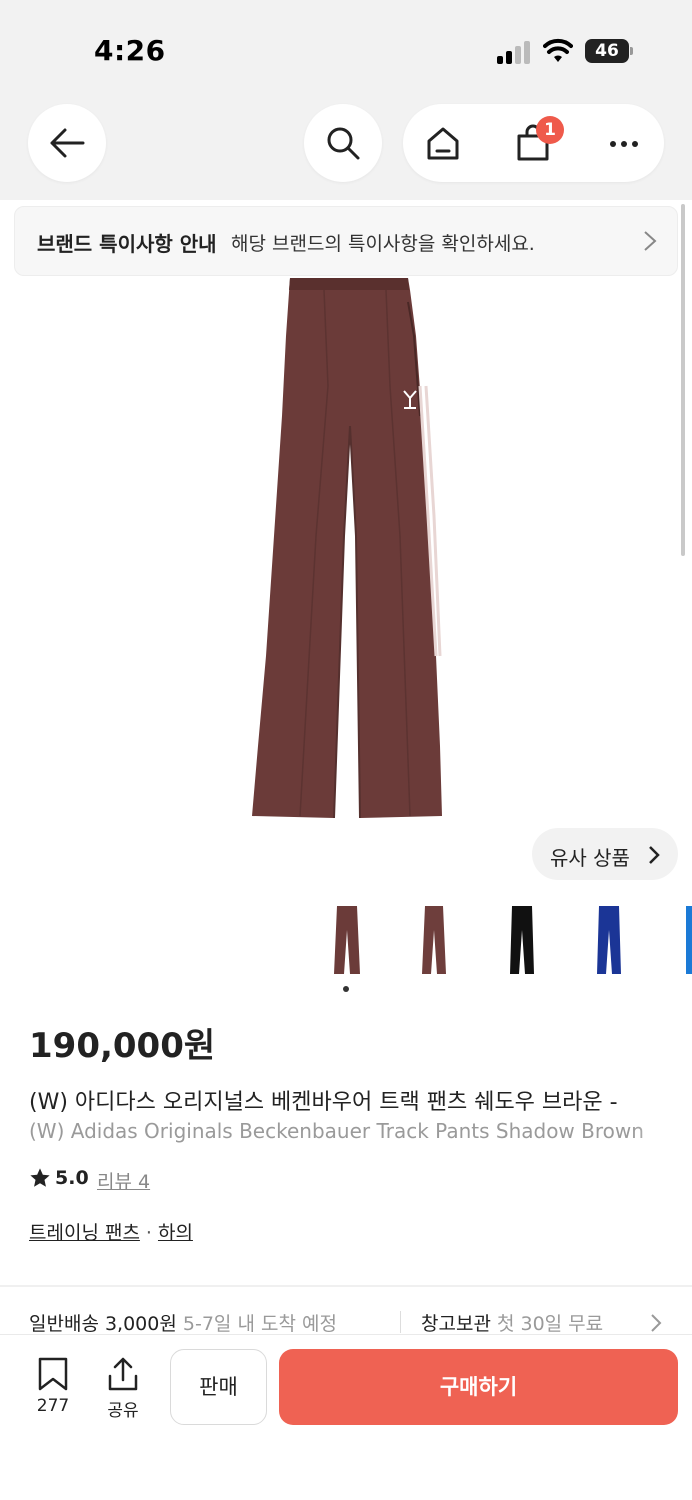 This screenshot has height=1500, width=692. What do you see at coordinates (53, 1374) in the screenshot?
I see `bookmark-icon` at bounding box center [53, 1374].